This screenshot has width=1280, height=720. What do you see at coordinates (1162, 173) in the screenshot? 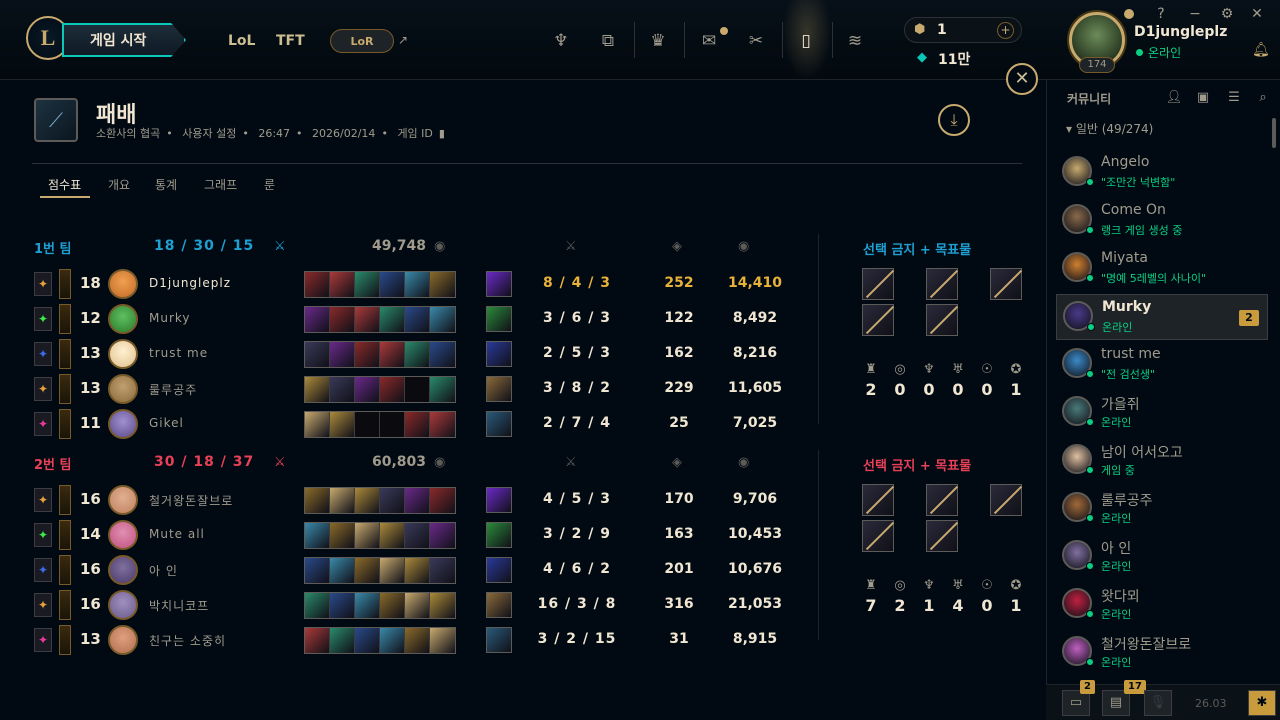
I see `friend-item: Angelo "조만간 넉변함"` at bounding box center [1162, 173].